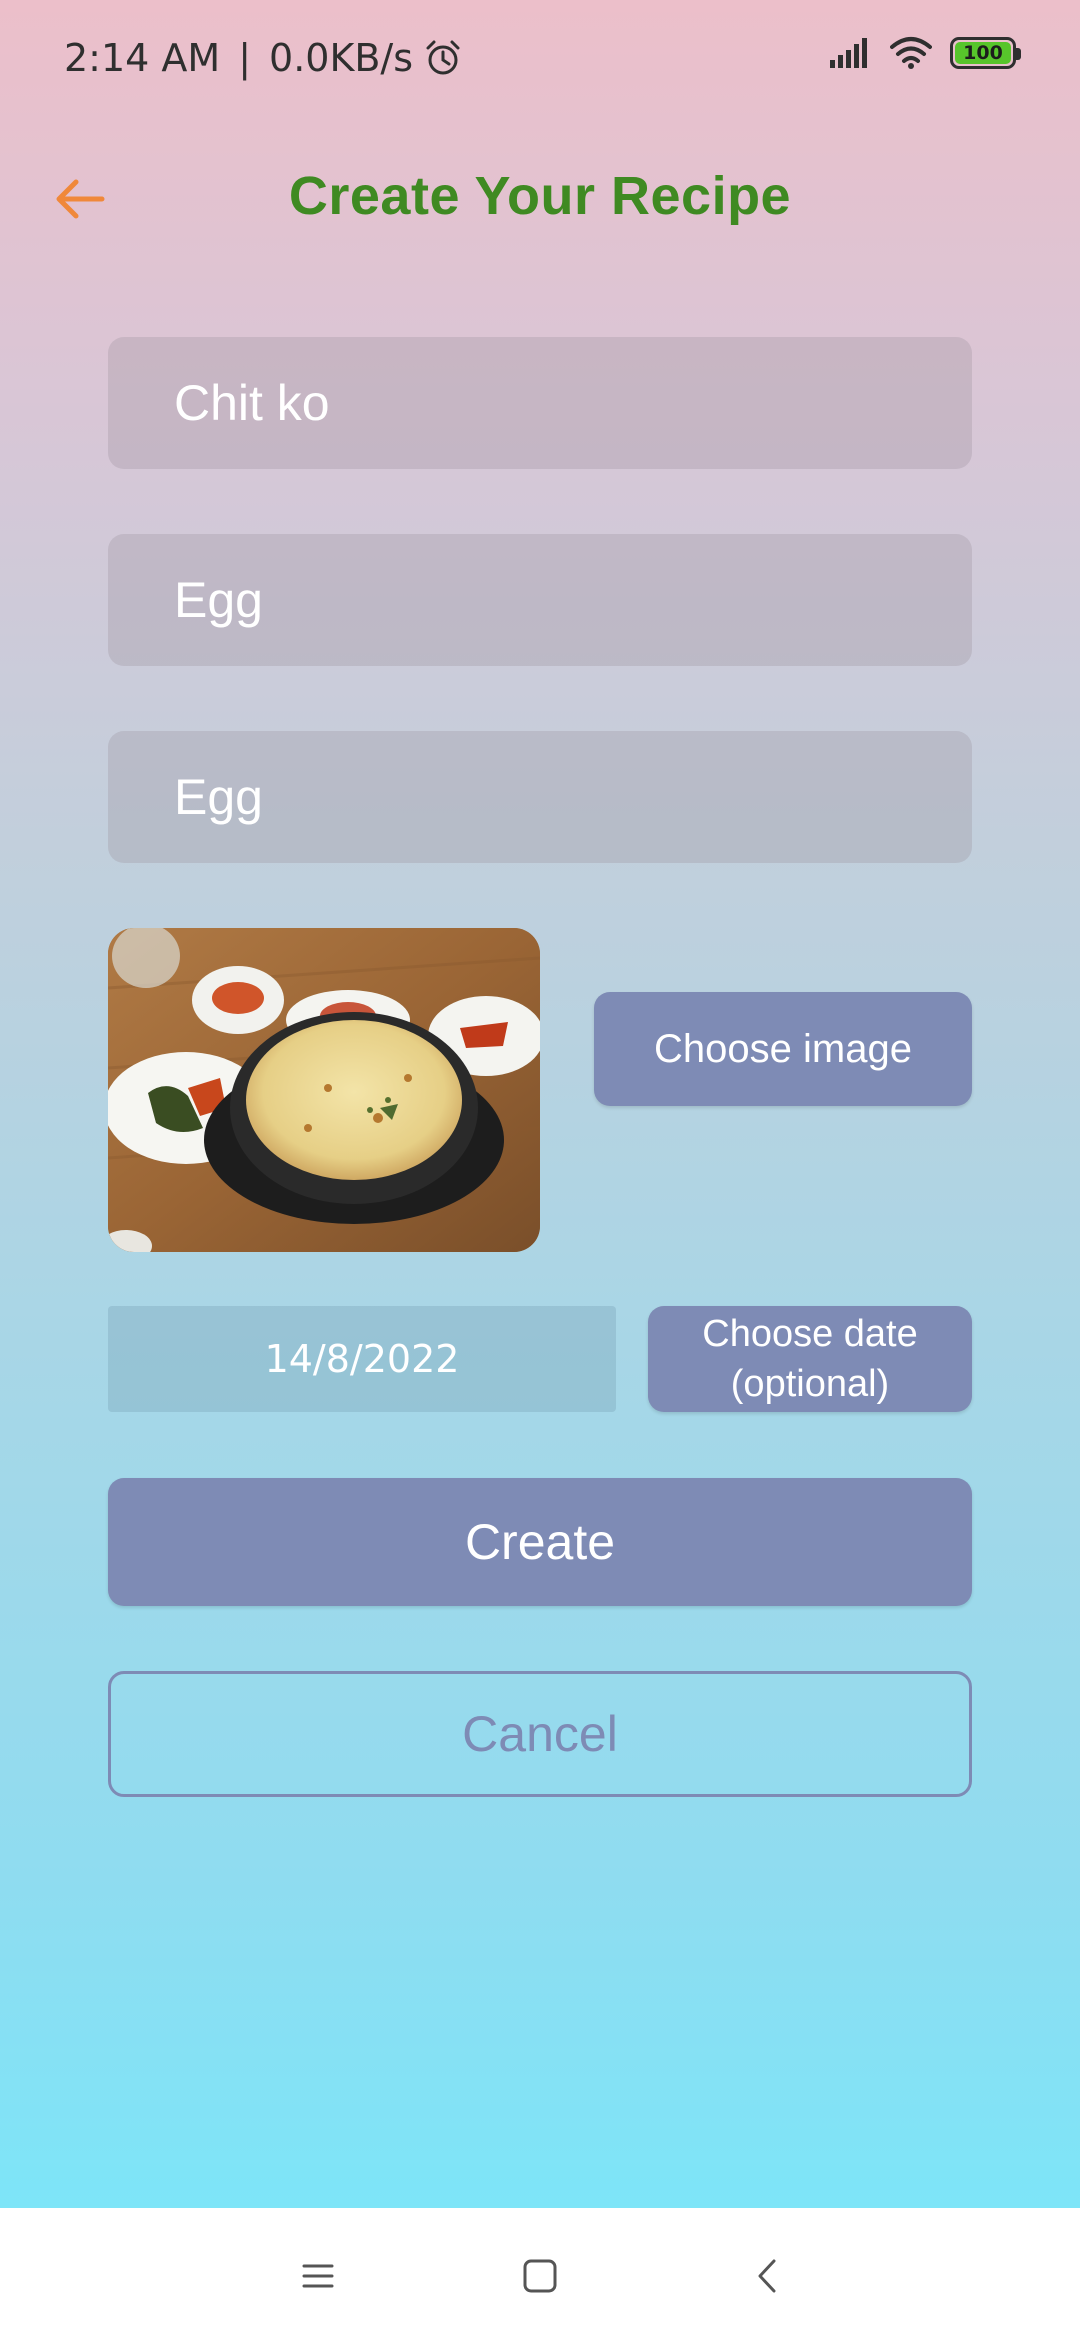  What do you see at coordinates (318, 2276) in the screenshot?
I see `menu-icon` at bounding box center [318, 2276].